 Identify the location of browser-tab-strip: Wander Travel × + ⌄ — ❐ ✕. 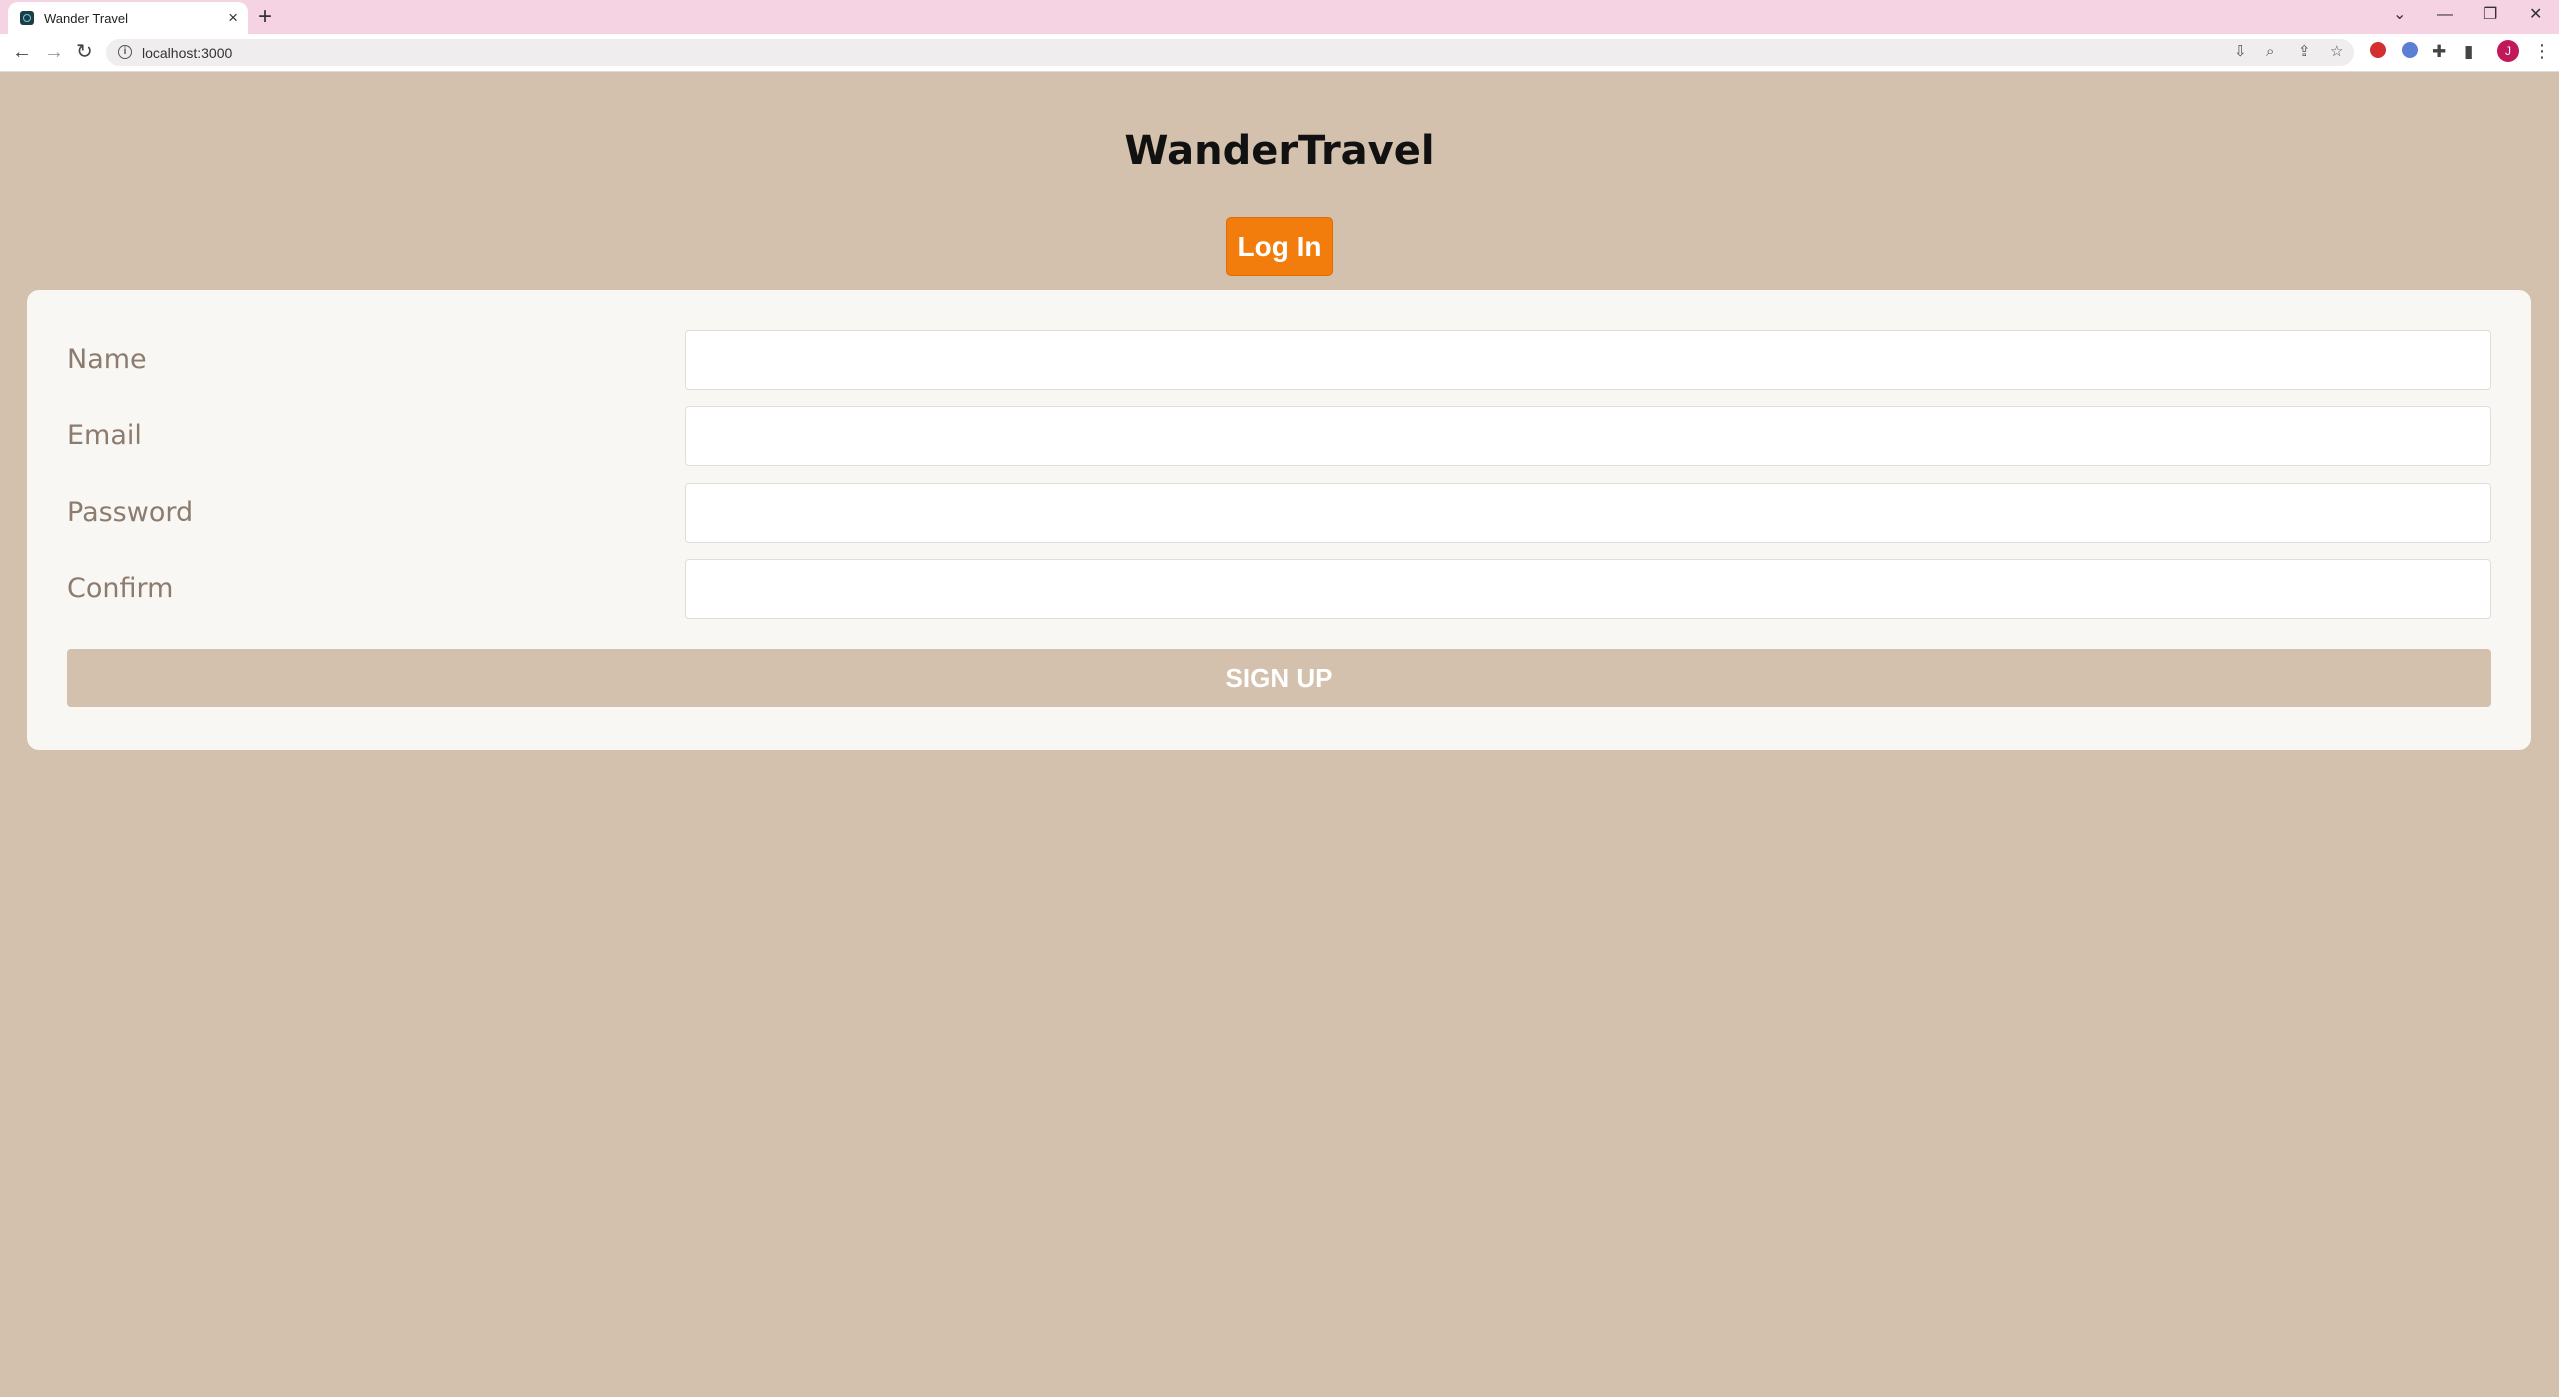
(1279, 17).